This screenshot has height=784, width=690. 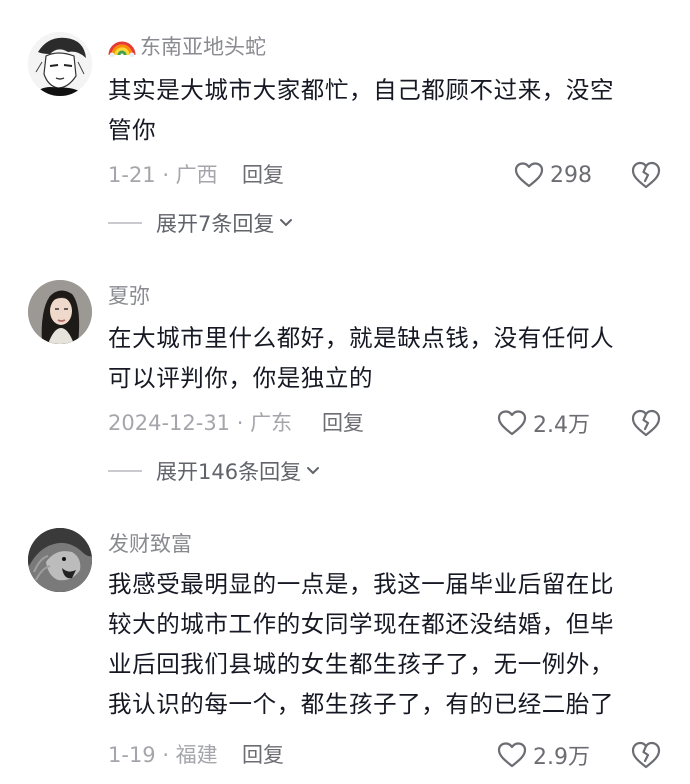 What do you see at coordinates (571, 175) in the screenshot?
I see `like-count: 298` at bounding box center [571, 175].